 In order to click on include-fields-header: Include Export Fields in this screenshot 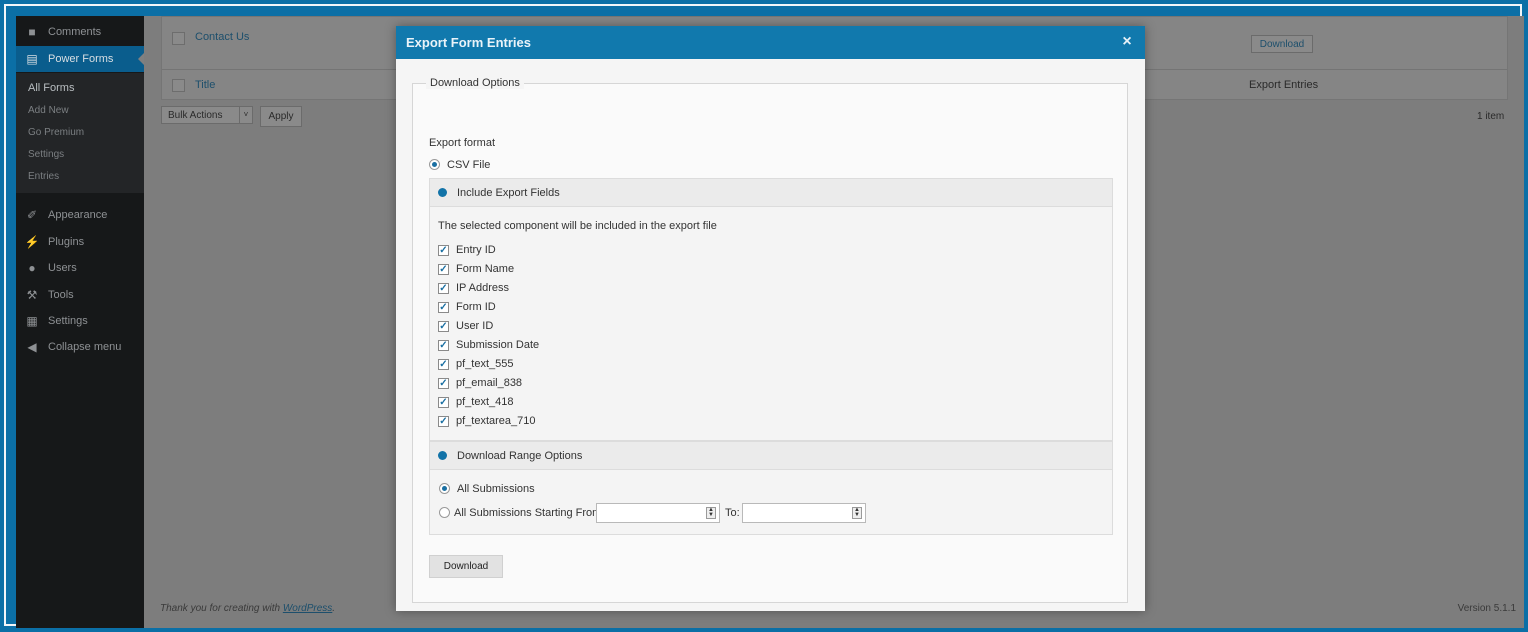, I will do `click(771, 193)`.